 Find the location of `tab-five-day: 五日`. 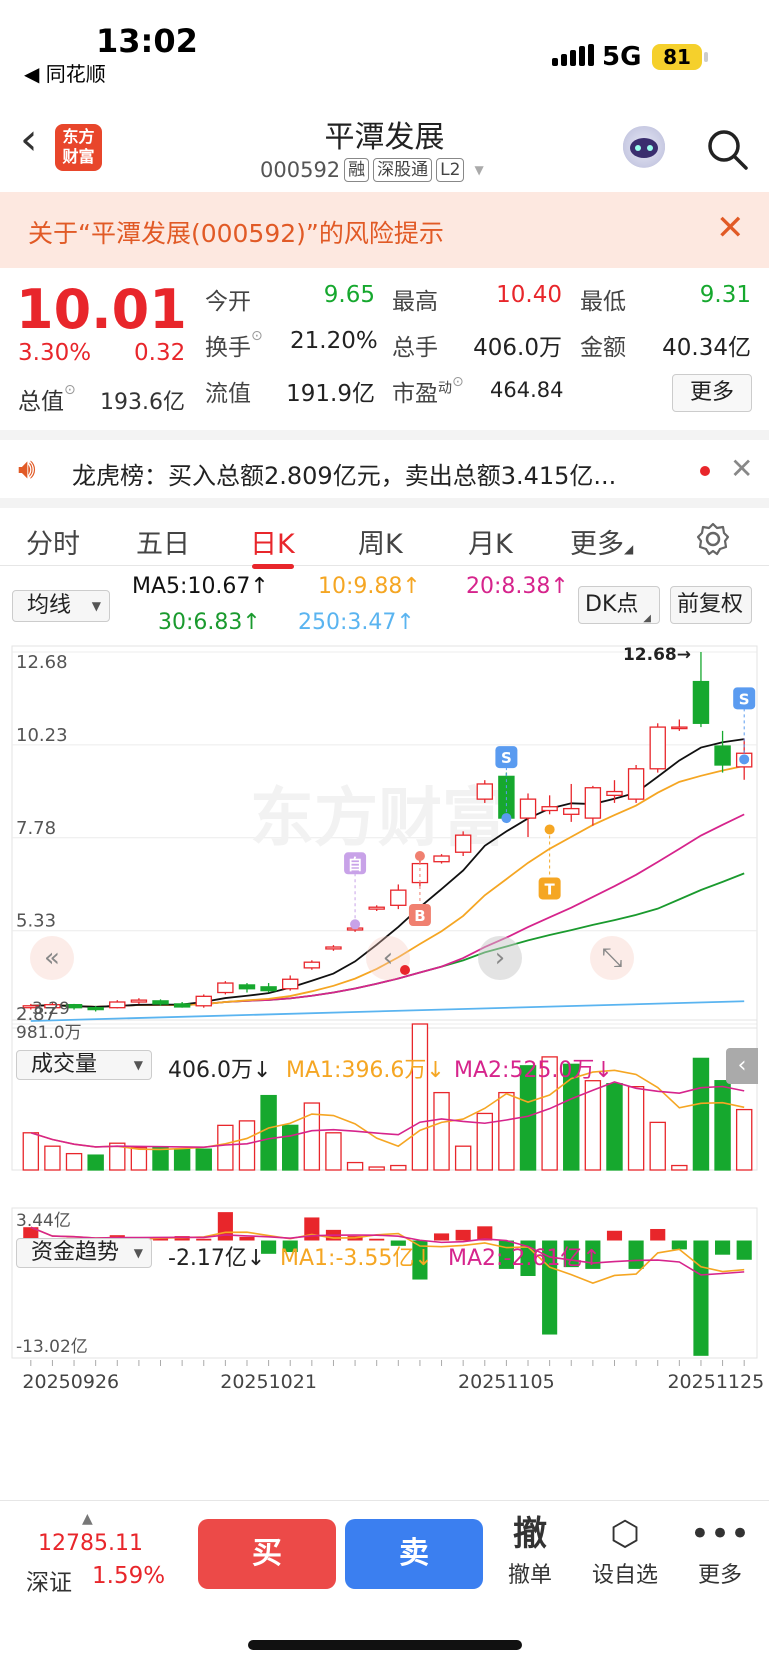

tab-five-day: 五日 is located at coordinates (163, 541).